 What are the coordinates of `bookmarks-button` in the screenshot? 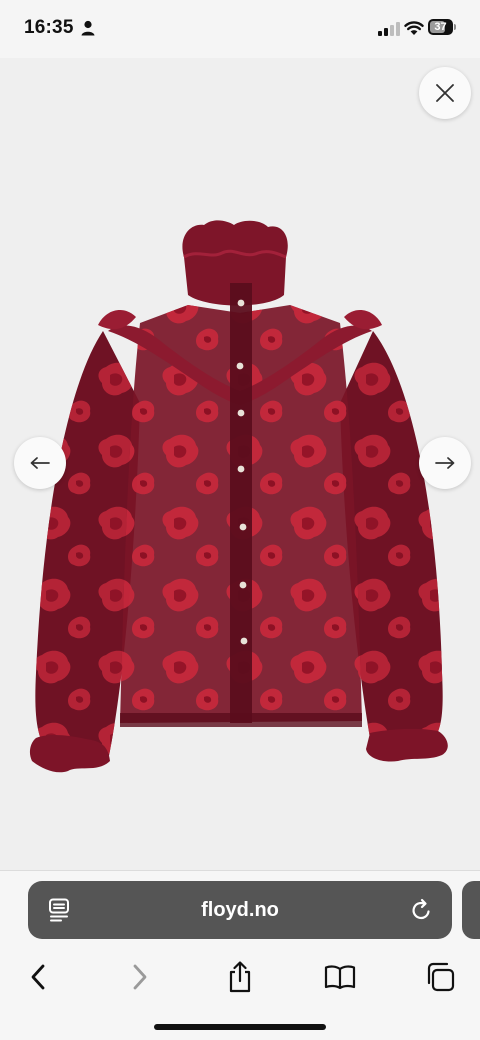 It's located at (340, 977).